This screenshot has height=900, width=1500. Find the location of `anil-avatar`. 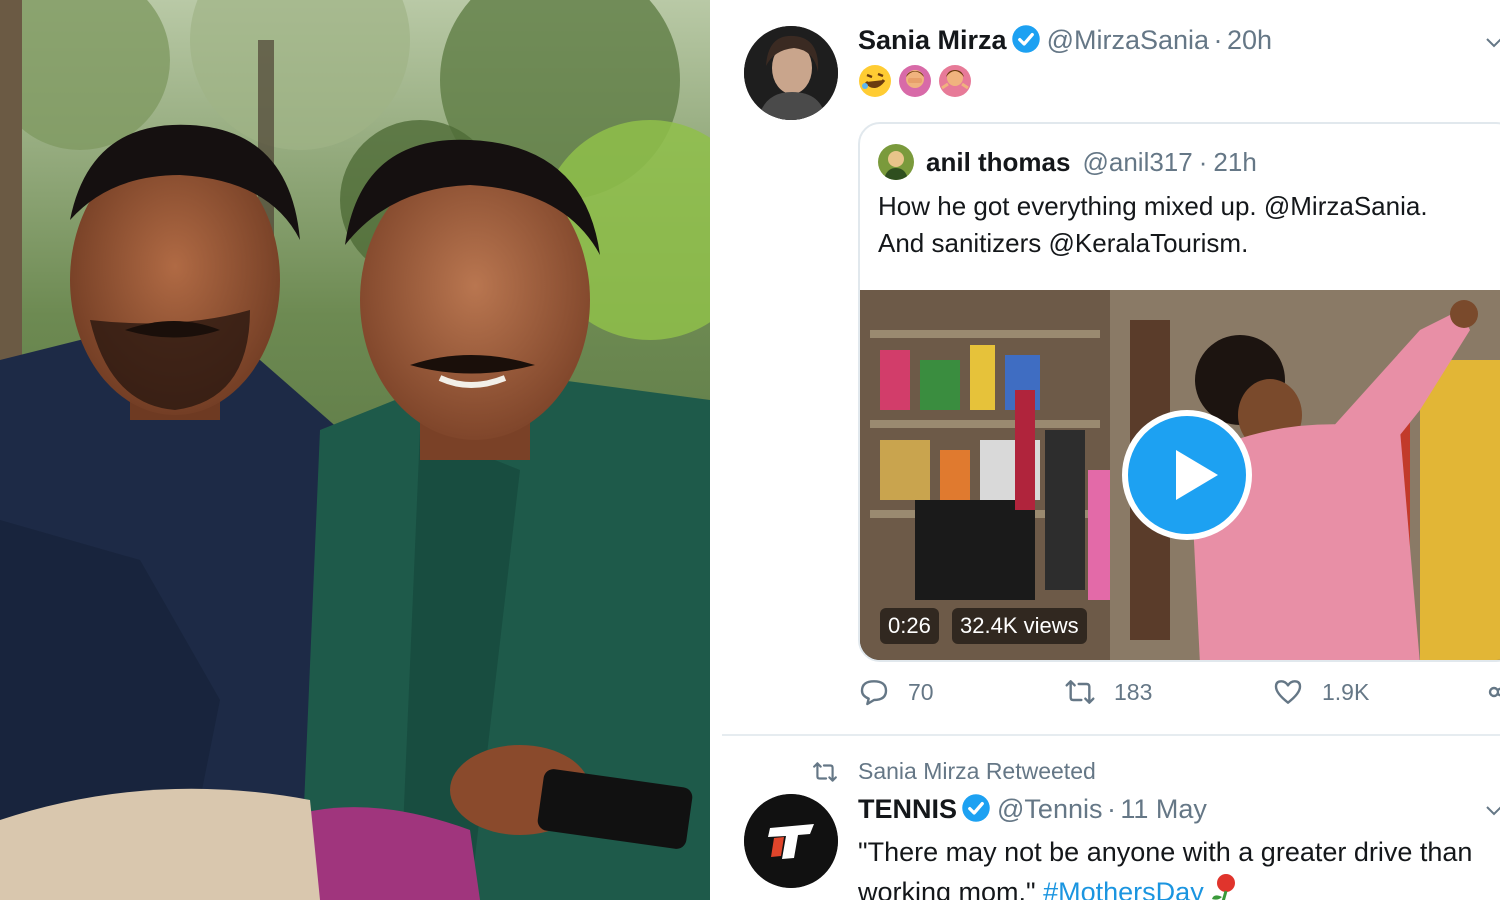

anil-avatar is located at coordinates (896, 162).